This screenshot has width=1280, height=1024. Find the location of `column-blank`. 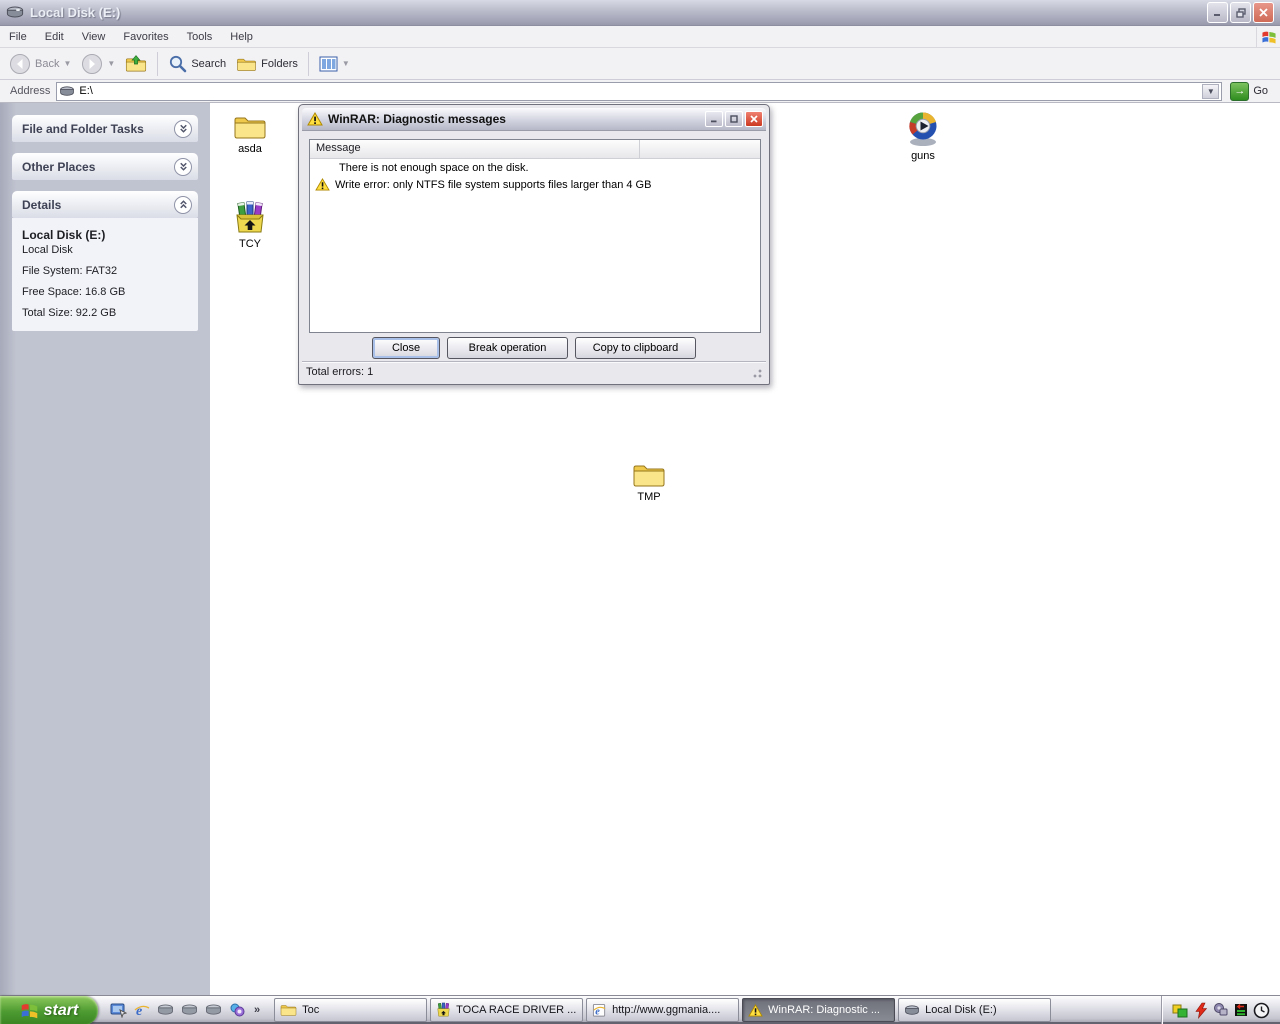

column-blank is located at coordinates (700, 149).